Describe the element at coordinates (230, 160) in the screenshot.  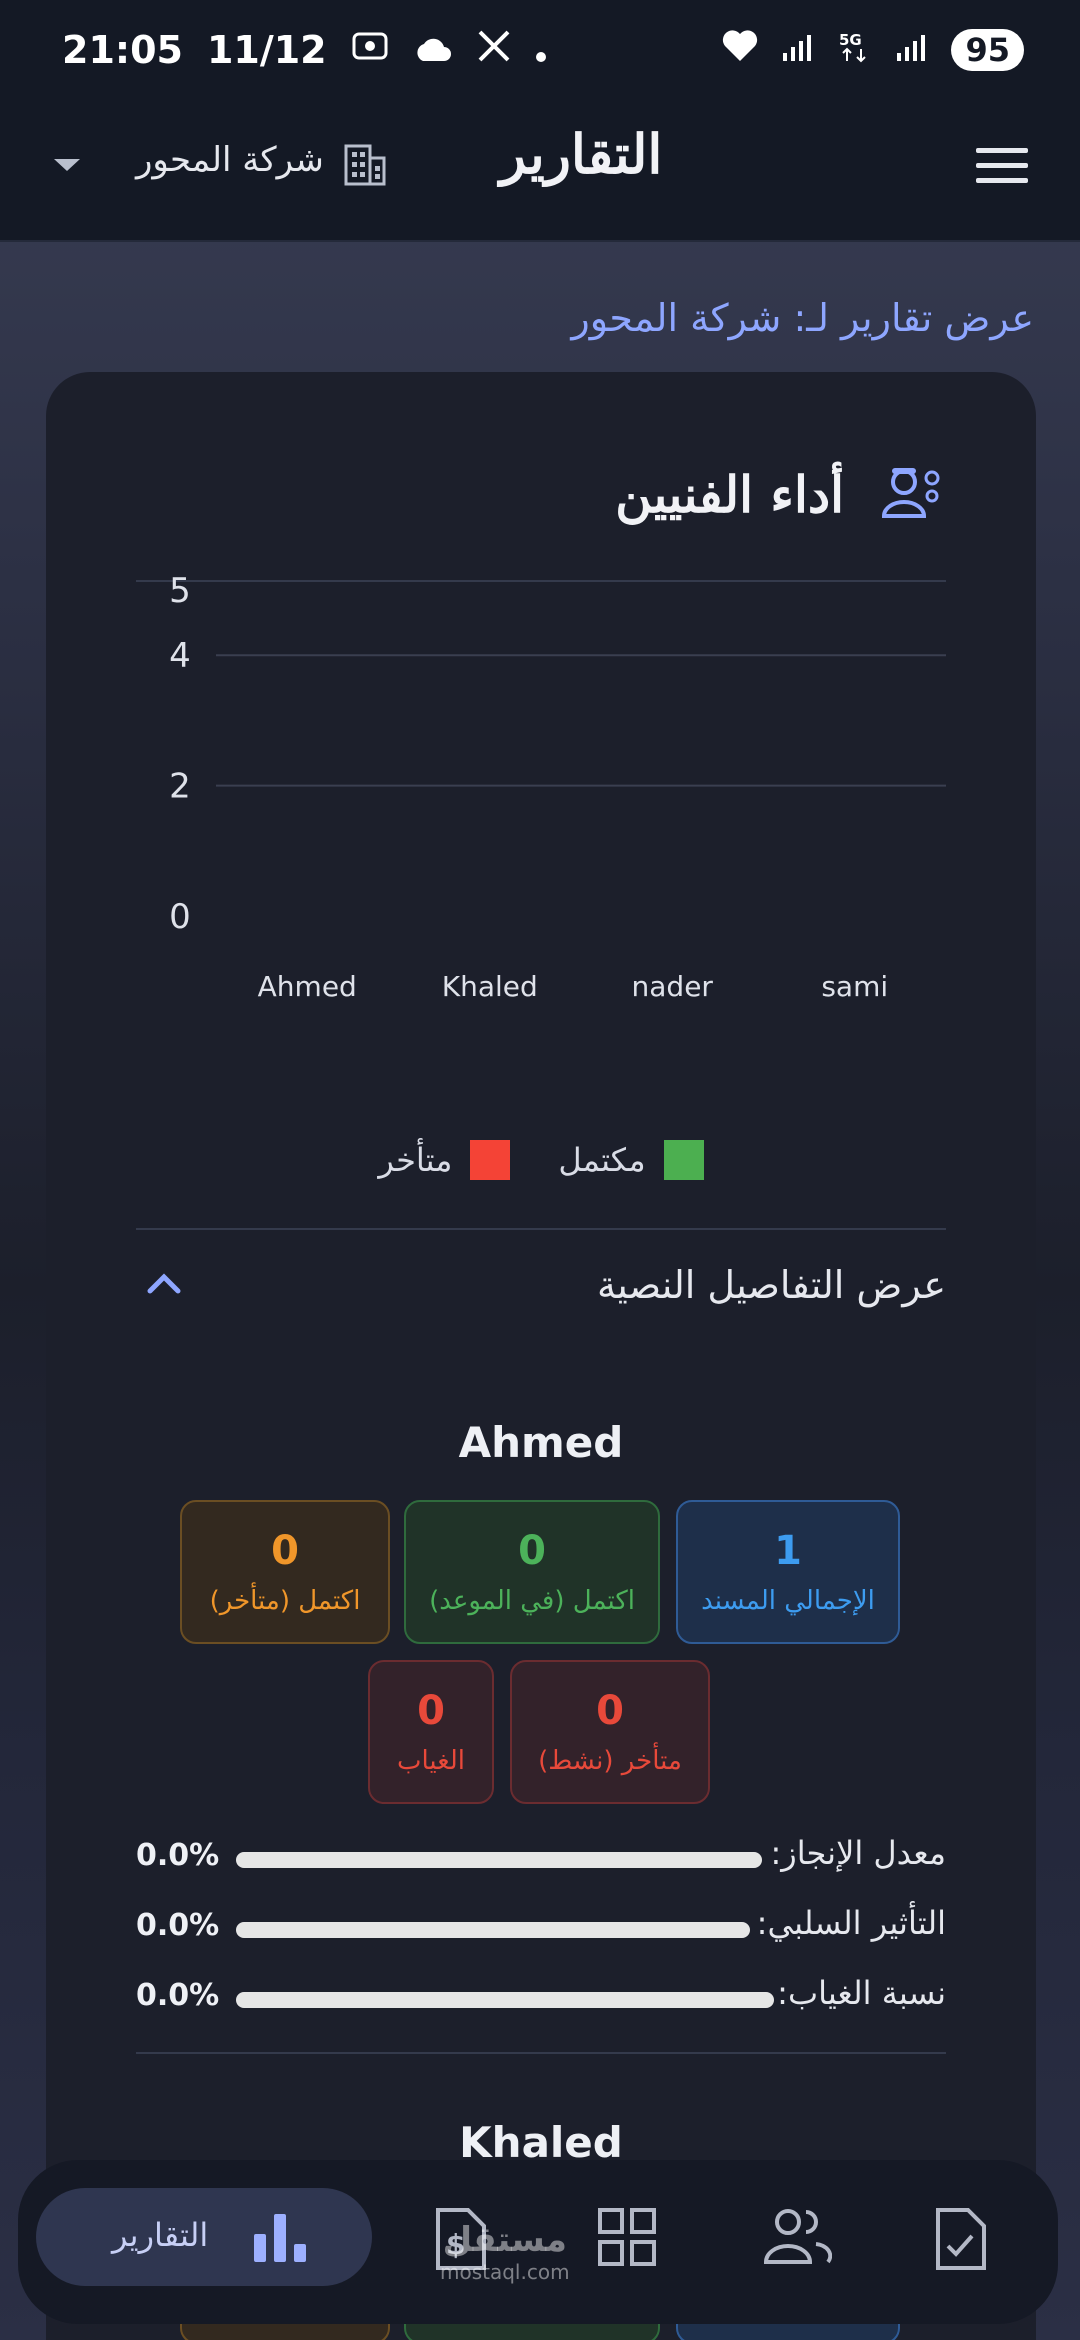
I see `company-selector: شركة المحور` at that location.